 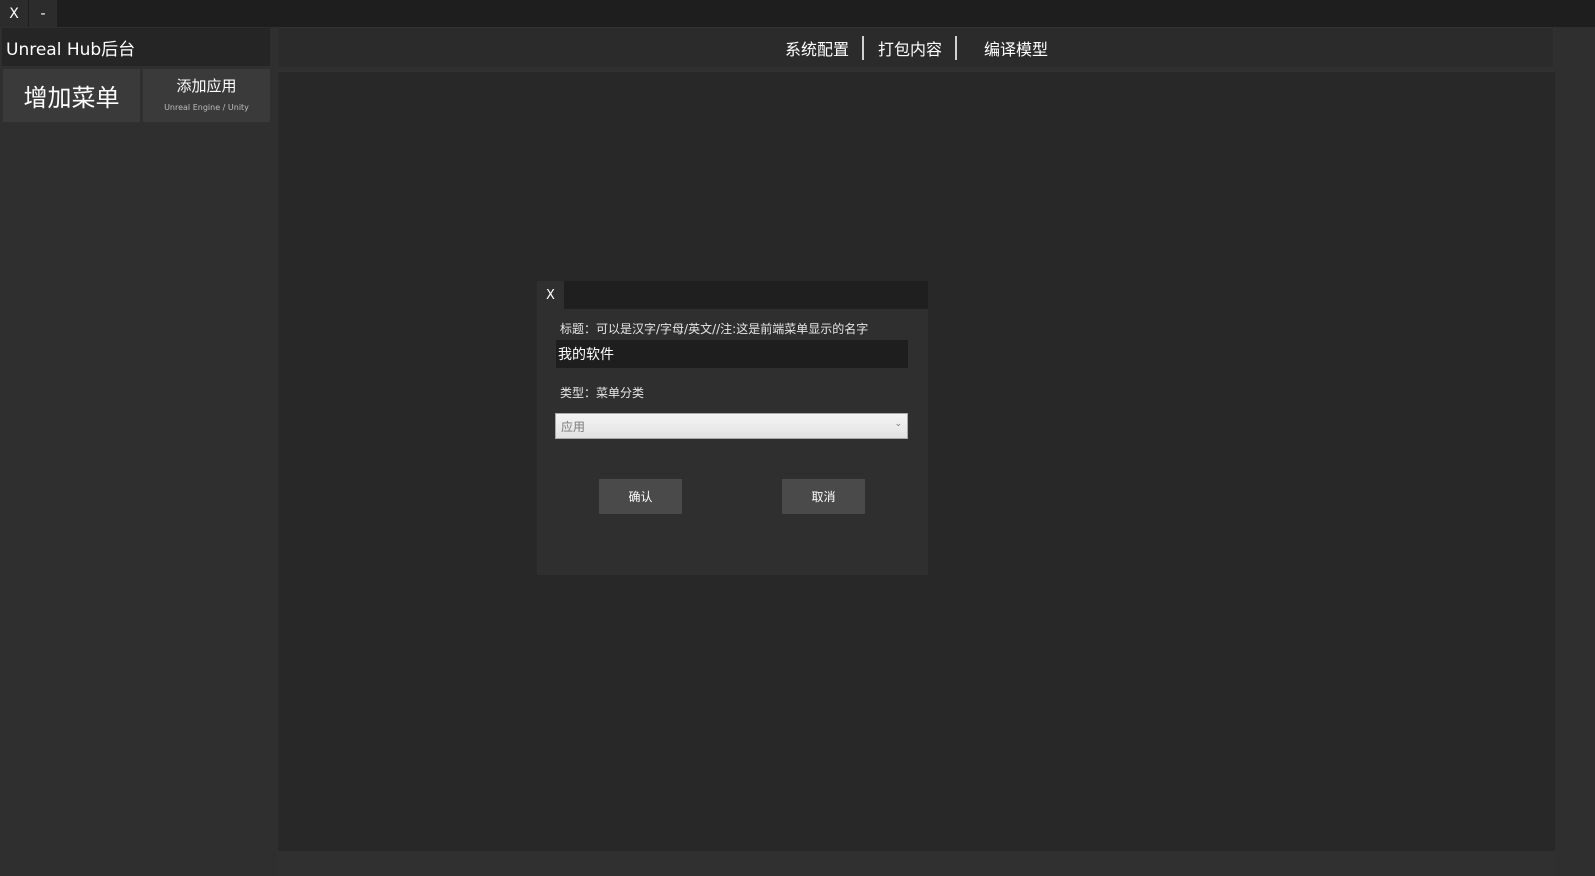 I want to click on type-select: 应用 ⌄, so click(x=731, y=426).